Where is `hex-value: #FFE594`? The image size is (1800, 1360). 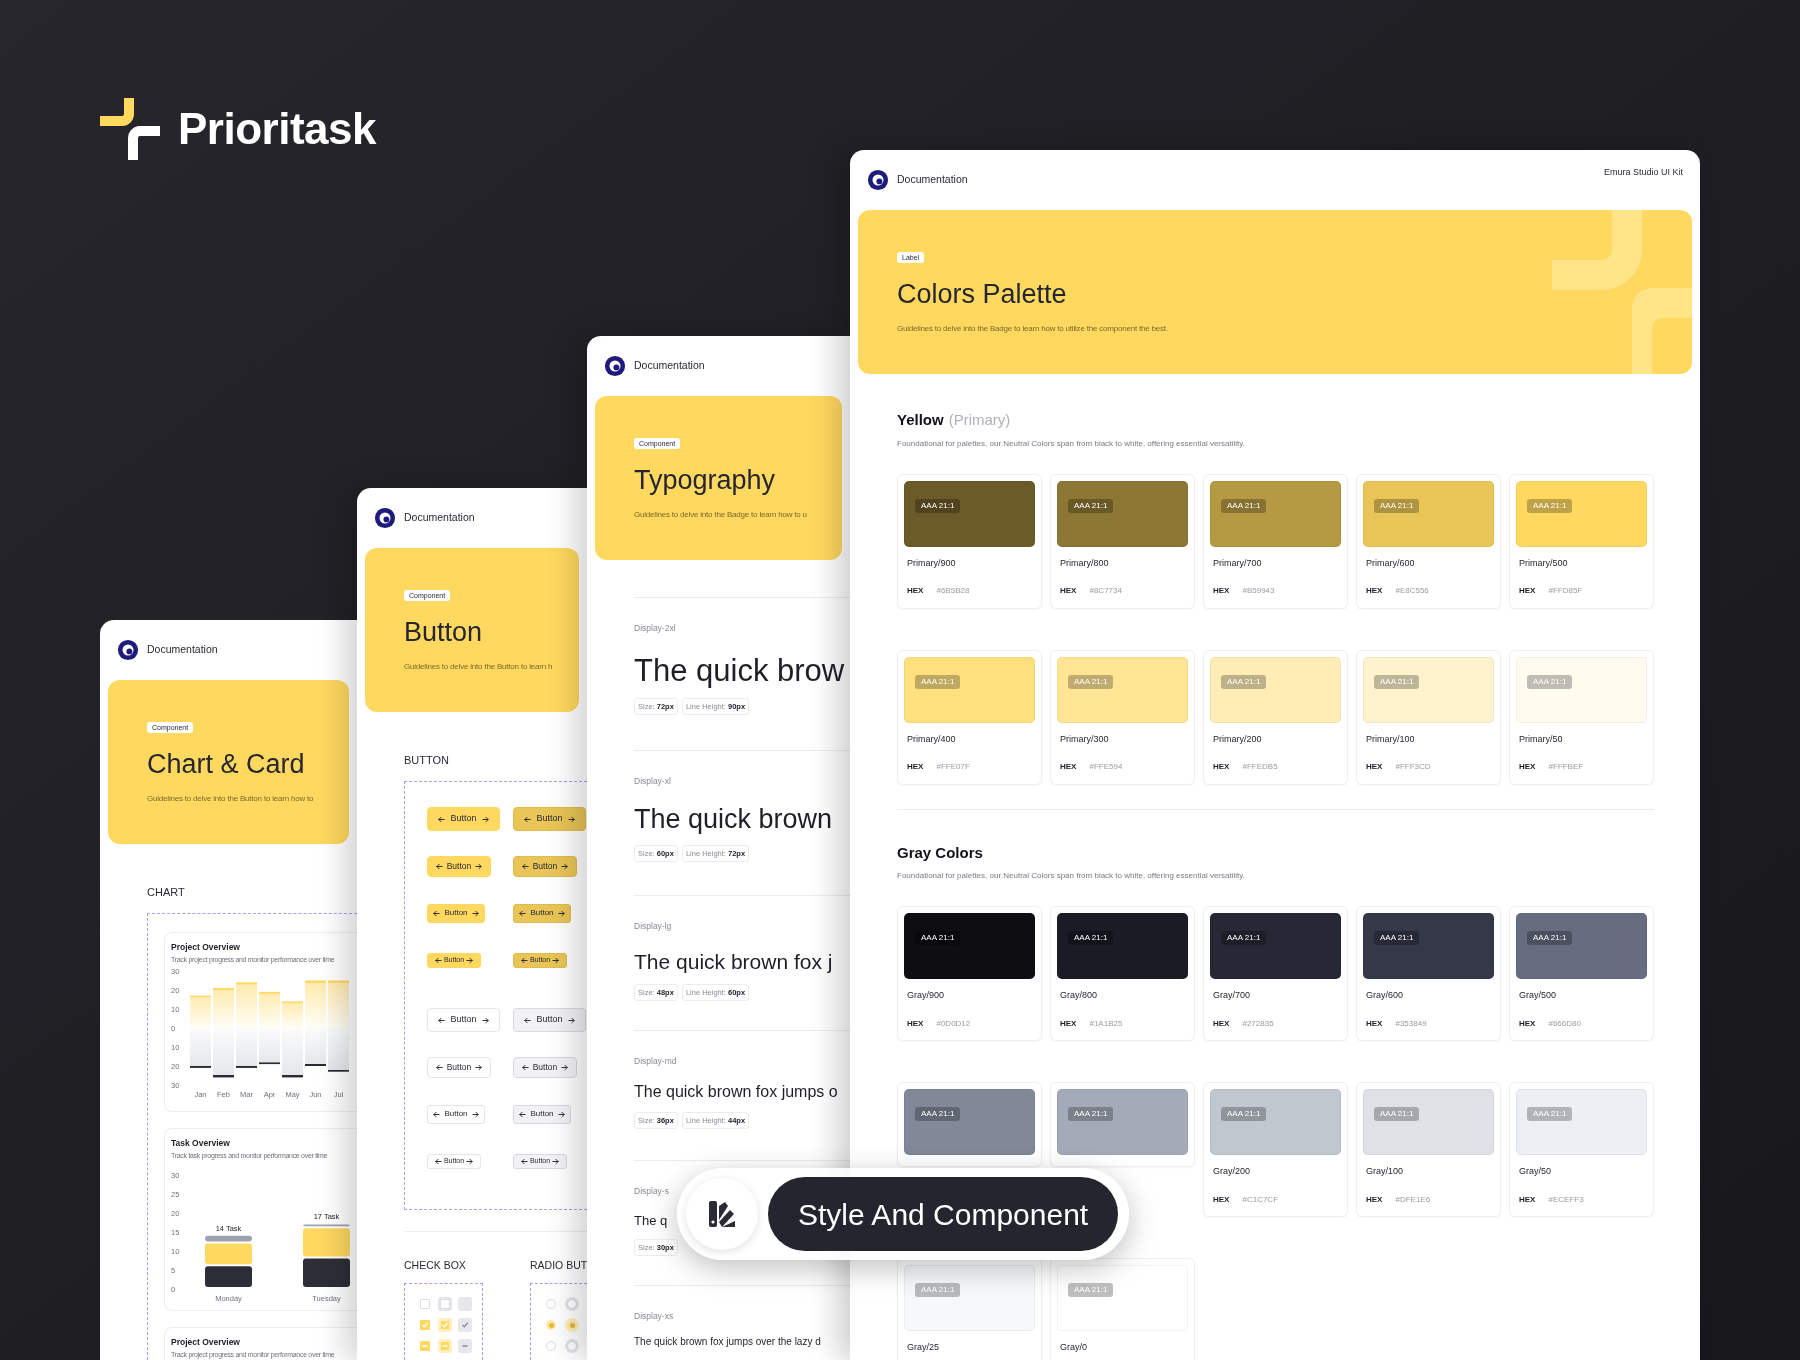
hex-value: #FFE594 is located at coordinates (1106, 767).